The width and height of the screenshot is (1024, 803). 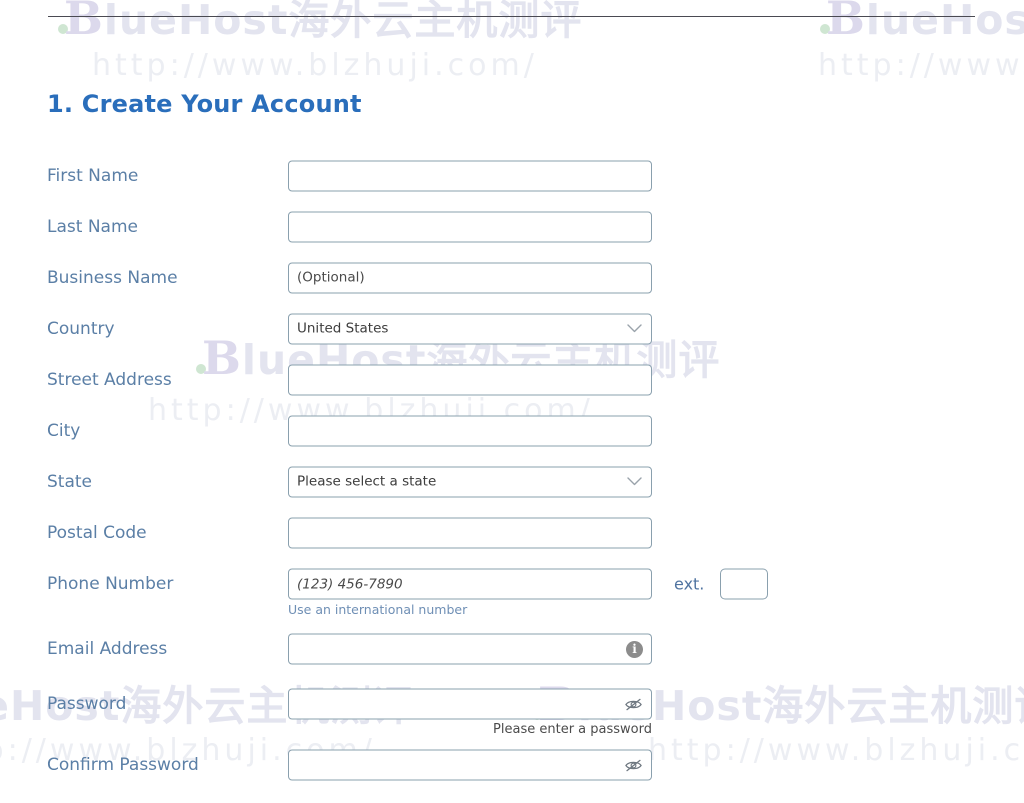 I want to click on password-input, so click(x=470, y=704).